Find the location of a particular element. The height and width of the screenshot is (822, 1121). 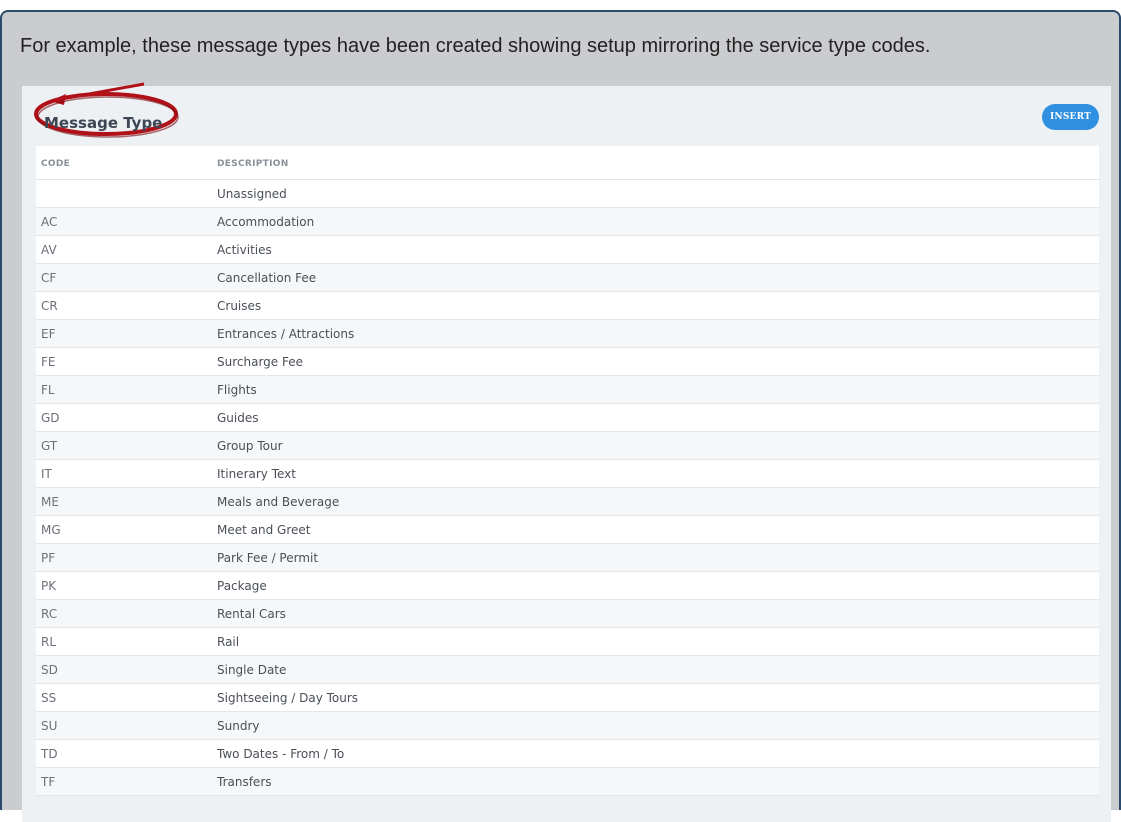

row-code: MG is located at coordinates (51, 530).